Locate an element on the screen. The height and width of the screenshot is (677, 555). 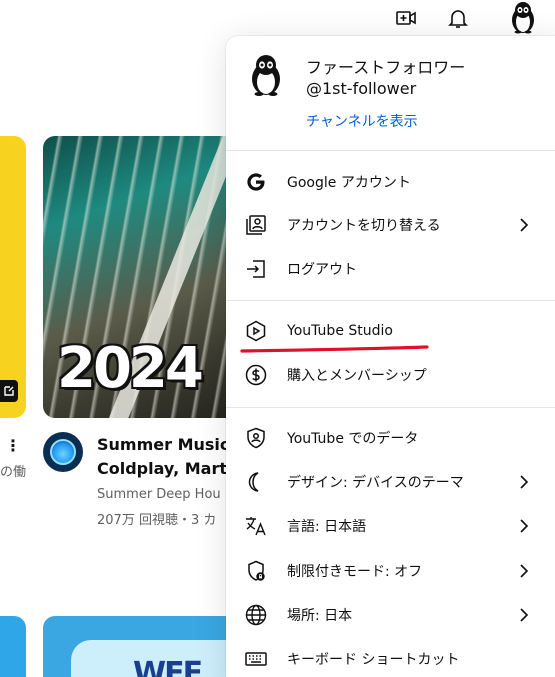
menu-avatar-icon is located at coordinates (266, 74).